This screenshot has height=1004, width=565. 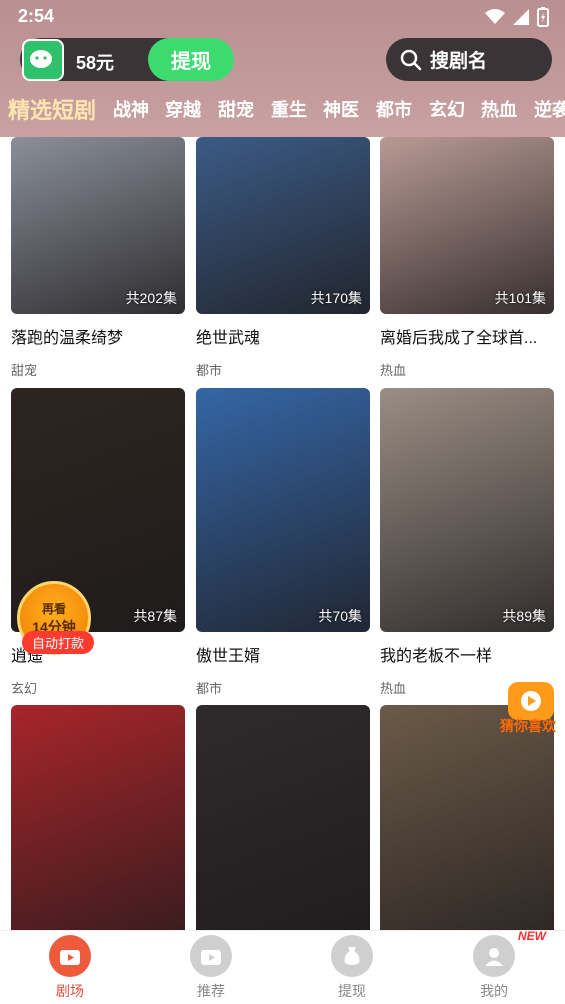 I want to click on bottom-tab-bar: 剧场 推荐 提现 我的, so click(x=282, y=967).